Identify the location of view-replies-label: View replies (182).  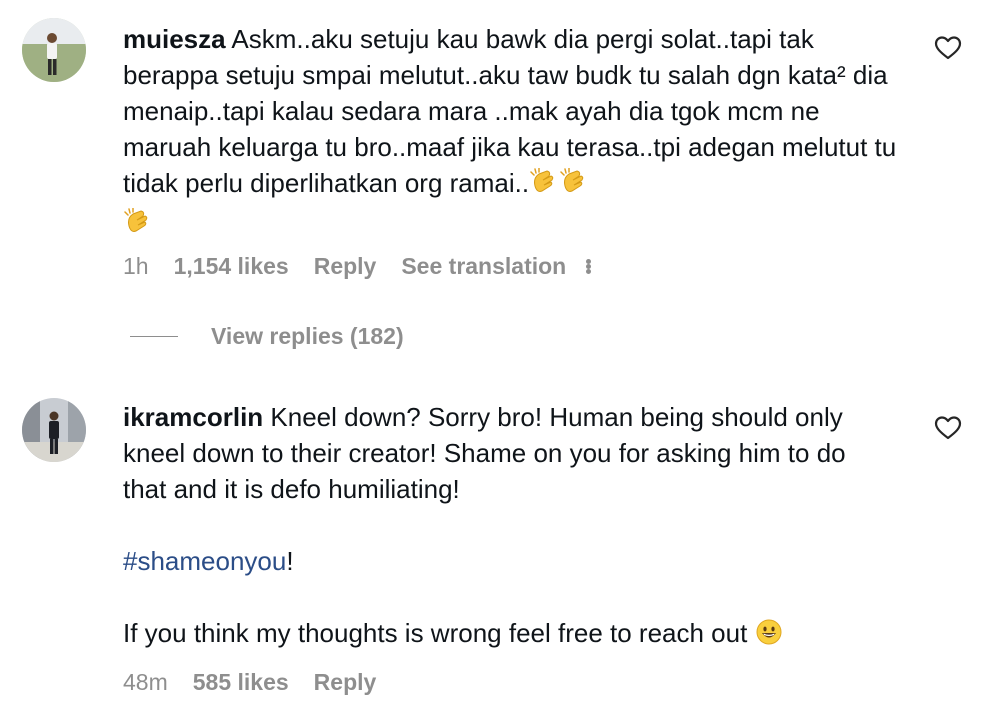
(307, 335).